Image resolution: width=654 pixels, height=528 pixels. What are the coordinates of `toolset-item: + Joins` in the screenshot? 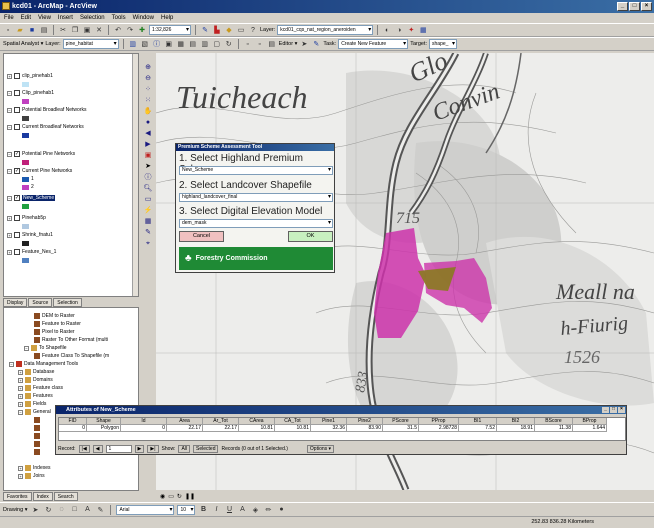 It's located at (31, 476).